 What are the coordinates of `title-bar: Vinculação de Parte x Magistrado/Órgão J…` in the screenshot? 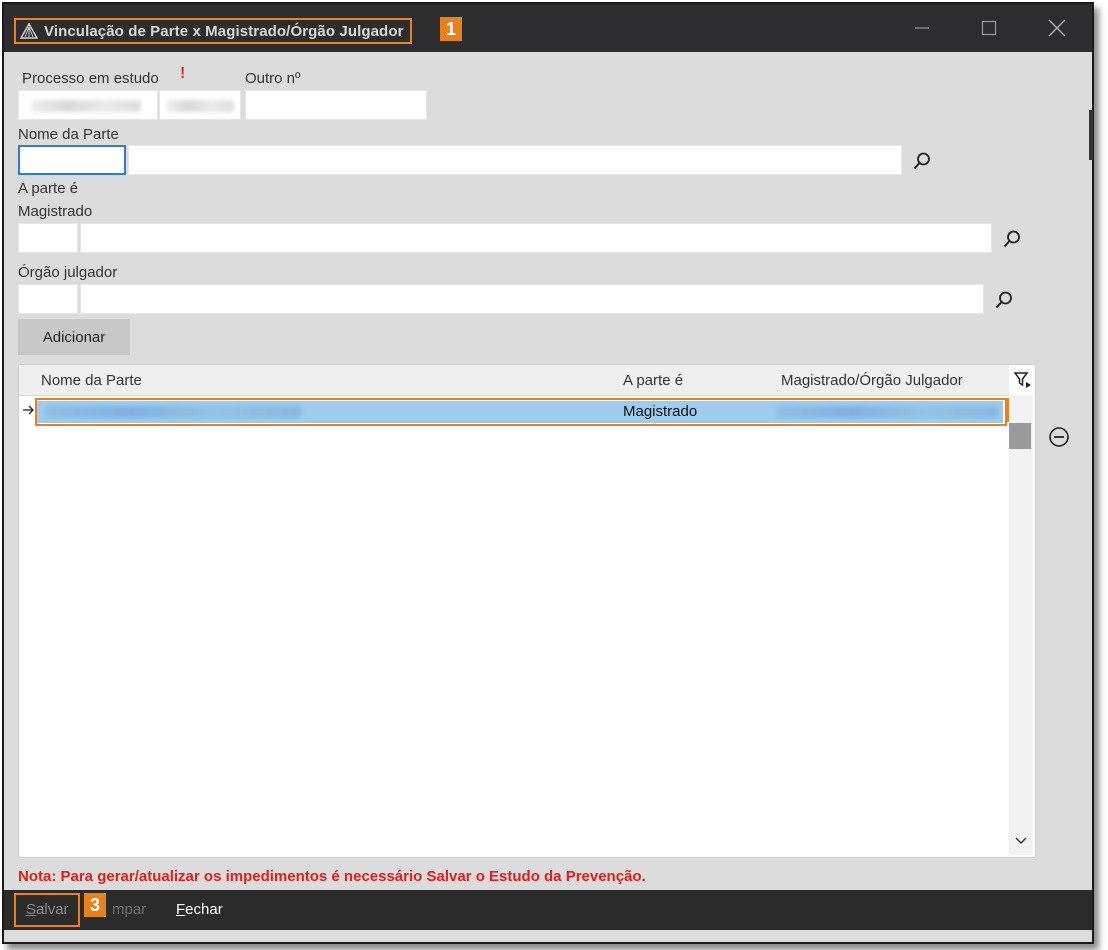 It's located at (548, 28).